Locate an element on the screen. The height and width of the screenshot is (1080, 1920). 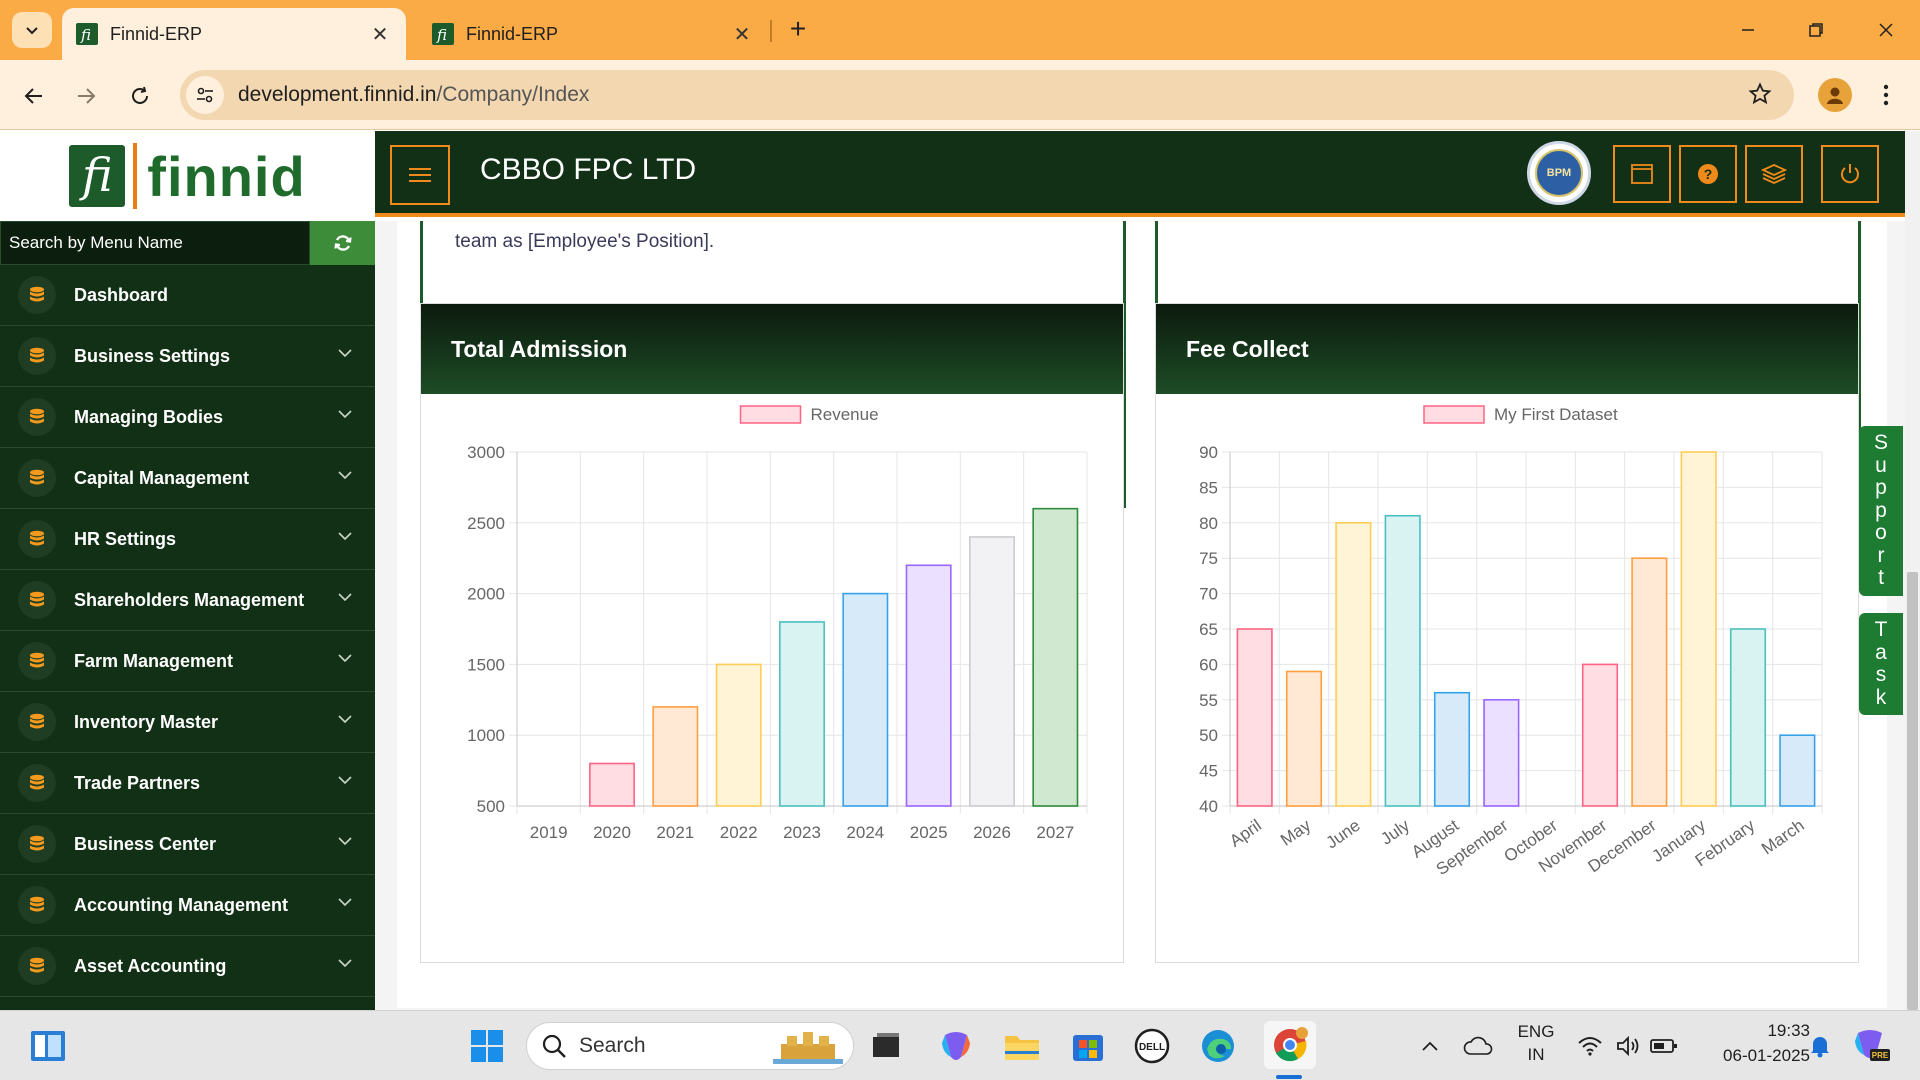
organisation-badge: BPM is located at coordinates (1559, 173).